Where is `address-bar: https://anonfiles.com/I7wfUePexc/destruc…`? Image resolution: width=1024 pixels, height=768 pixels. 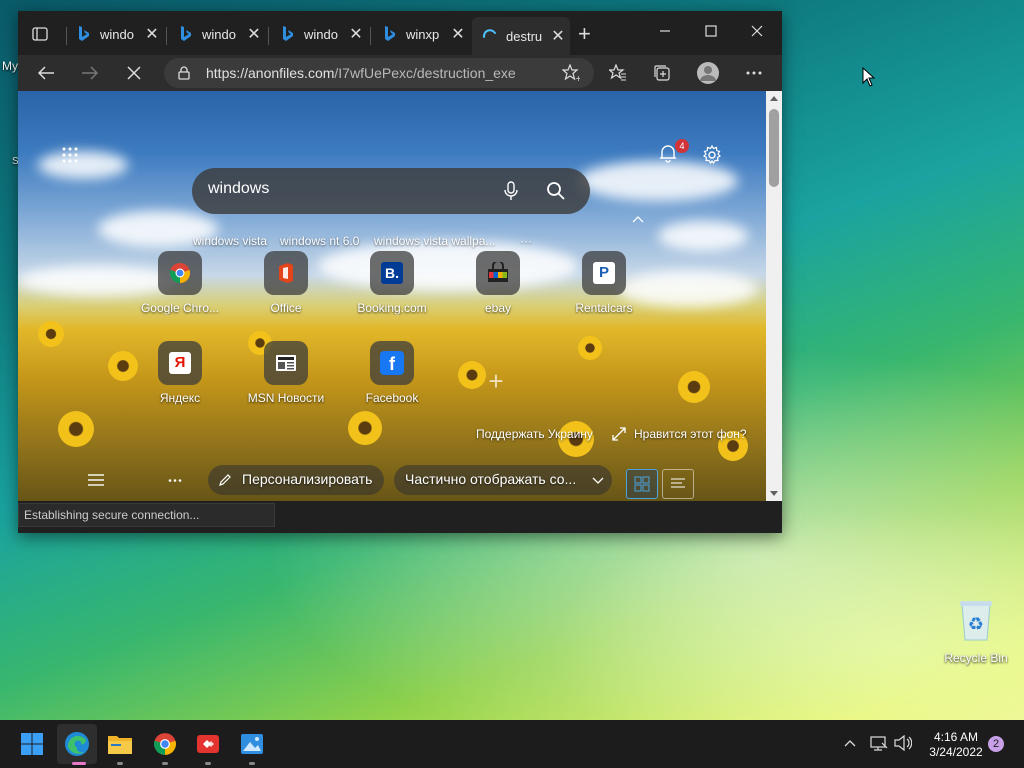 address-bar: https://anonfiles.com/I7wfUePexc/destruc… is located at coordinates (379, 73).